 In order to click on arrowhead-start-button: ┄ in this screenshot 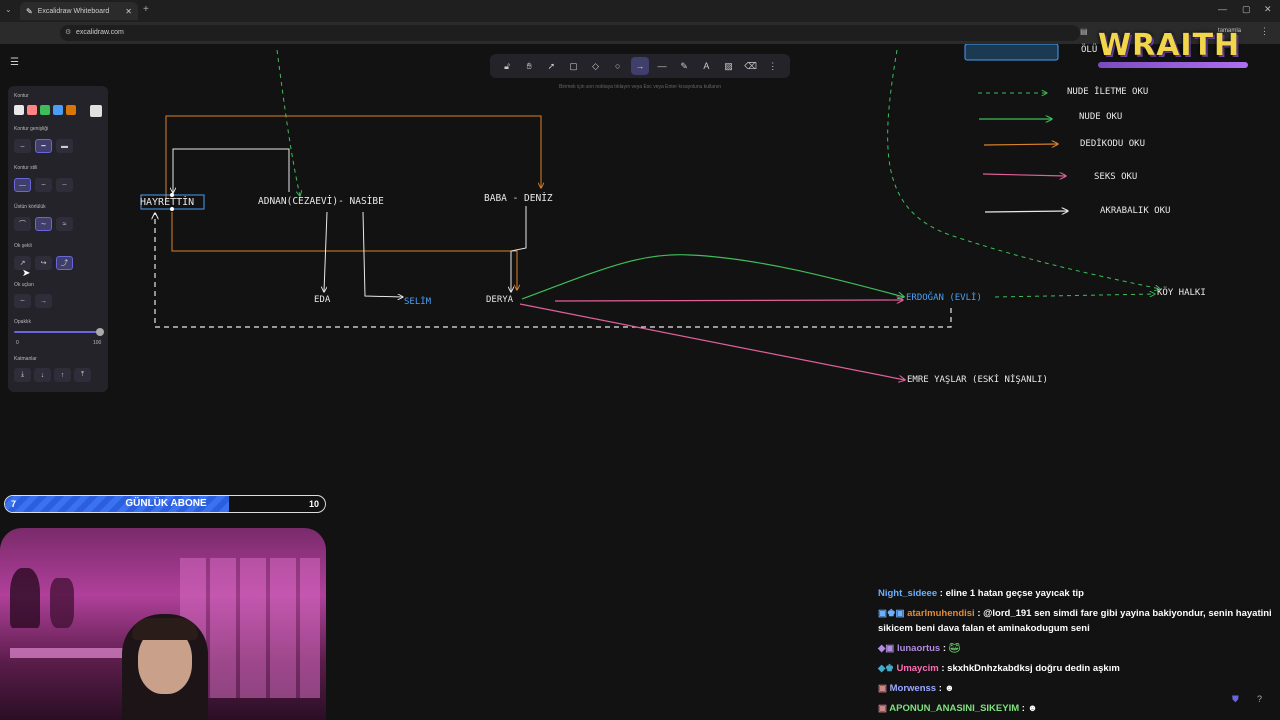, I will do `click(22, 301)`.